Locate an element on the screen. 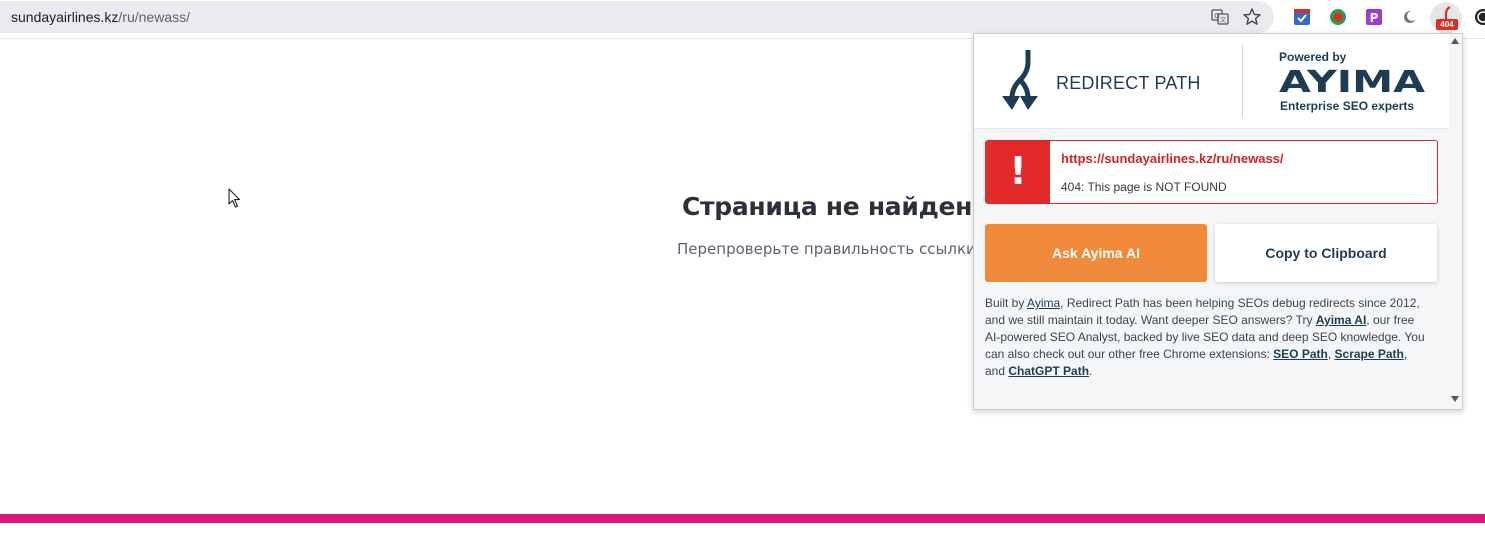  browser-toolbar: sundayairlines.kz/ru/newass/ G 文 P 404 is located at coordinates (742, 18).